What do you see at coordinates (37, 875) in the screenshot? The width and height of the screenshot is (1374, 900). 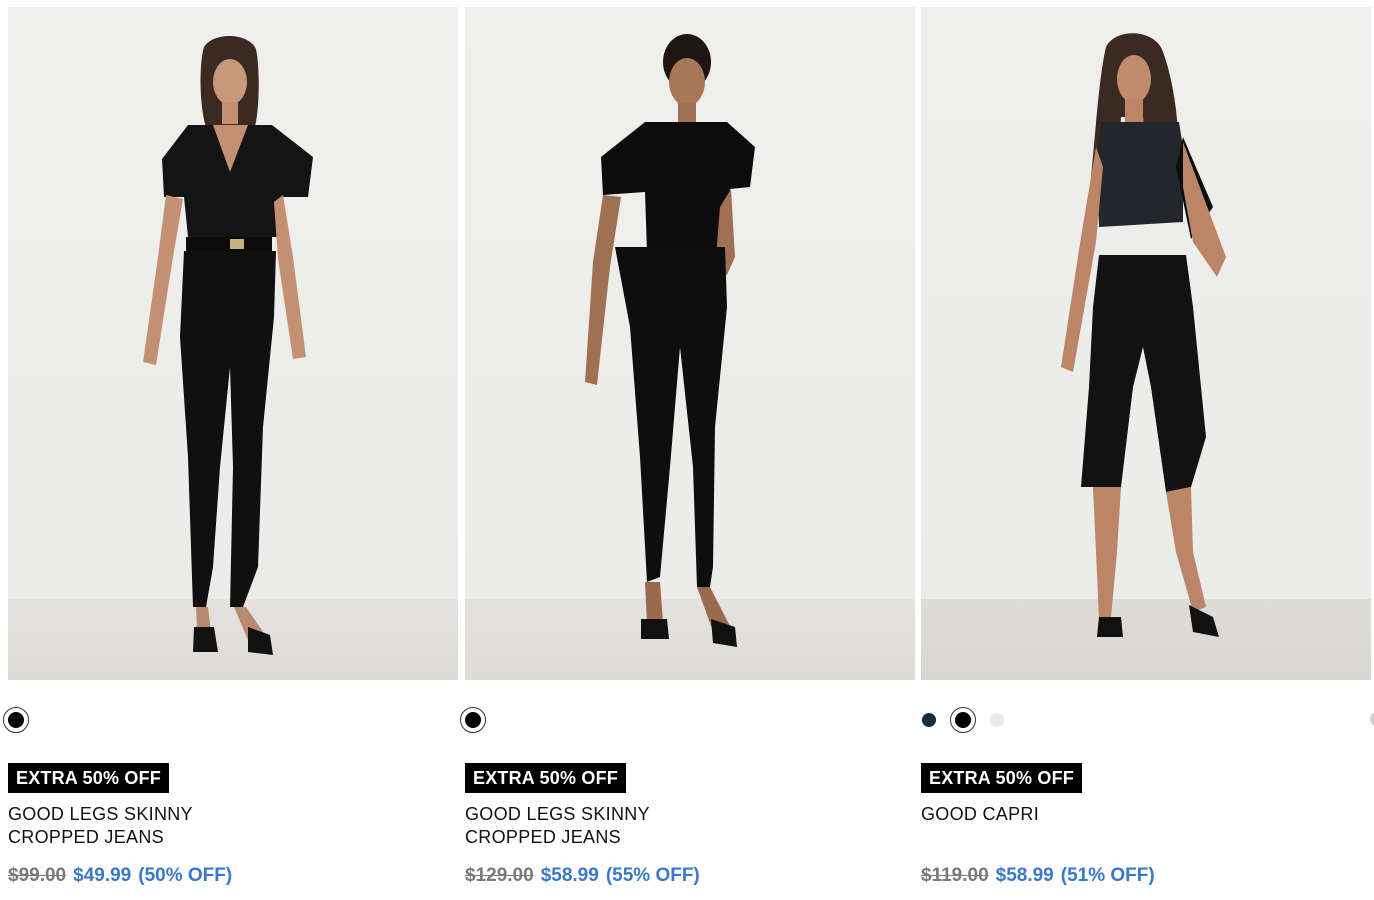 I see `original-price: $99.00` at bounding box center [37, 875].